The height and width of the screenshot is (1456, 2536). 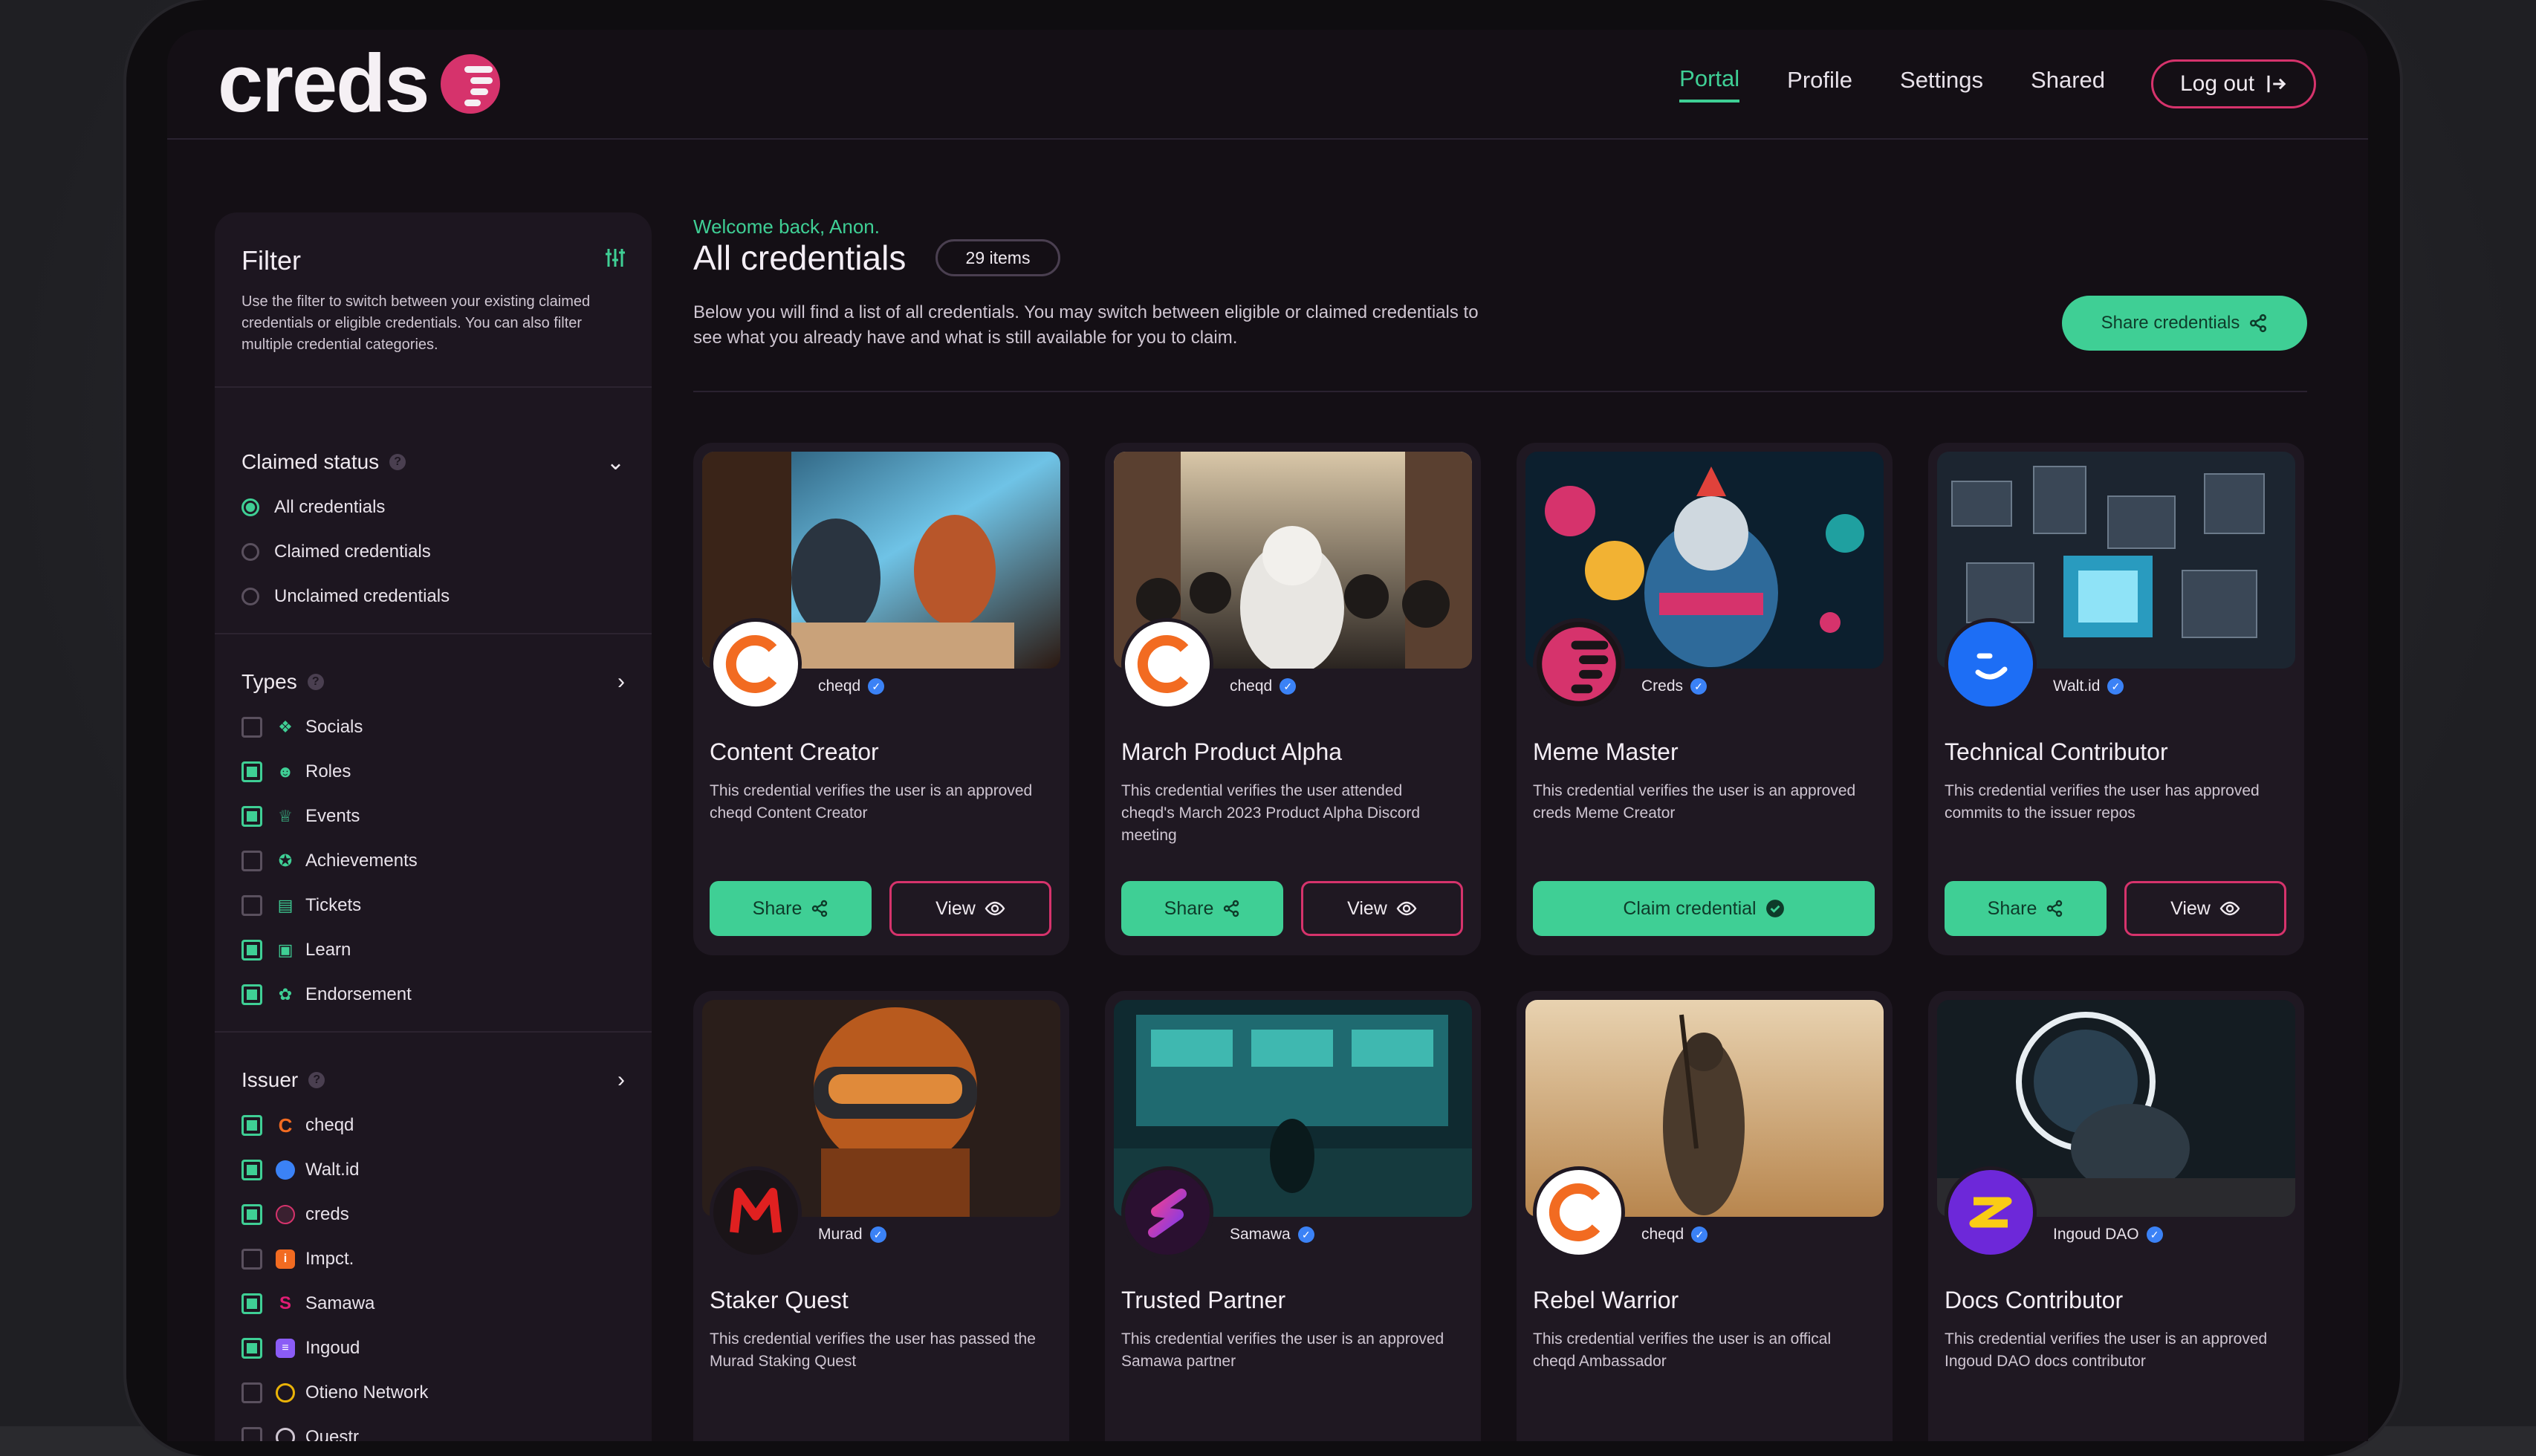 I want to click on claim-credential-button: Claim credential, so click(x=1704, y=909).